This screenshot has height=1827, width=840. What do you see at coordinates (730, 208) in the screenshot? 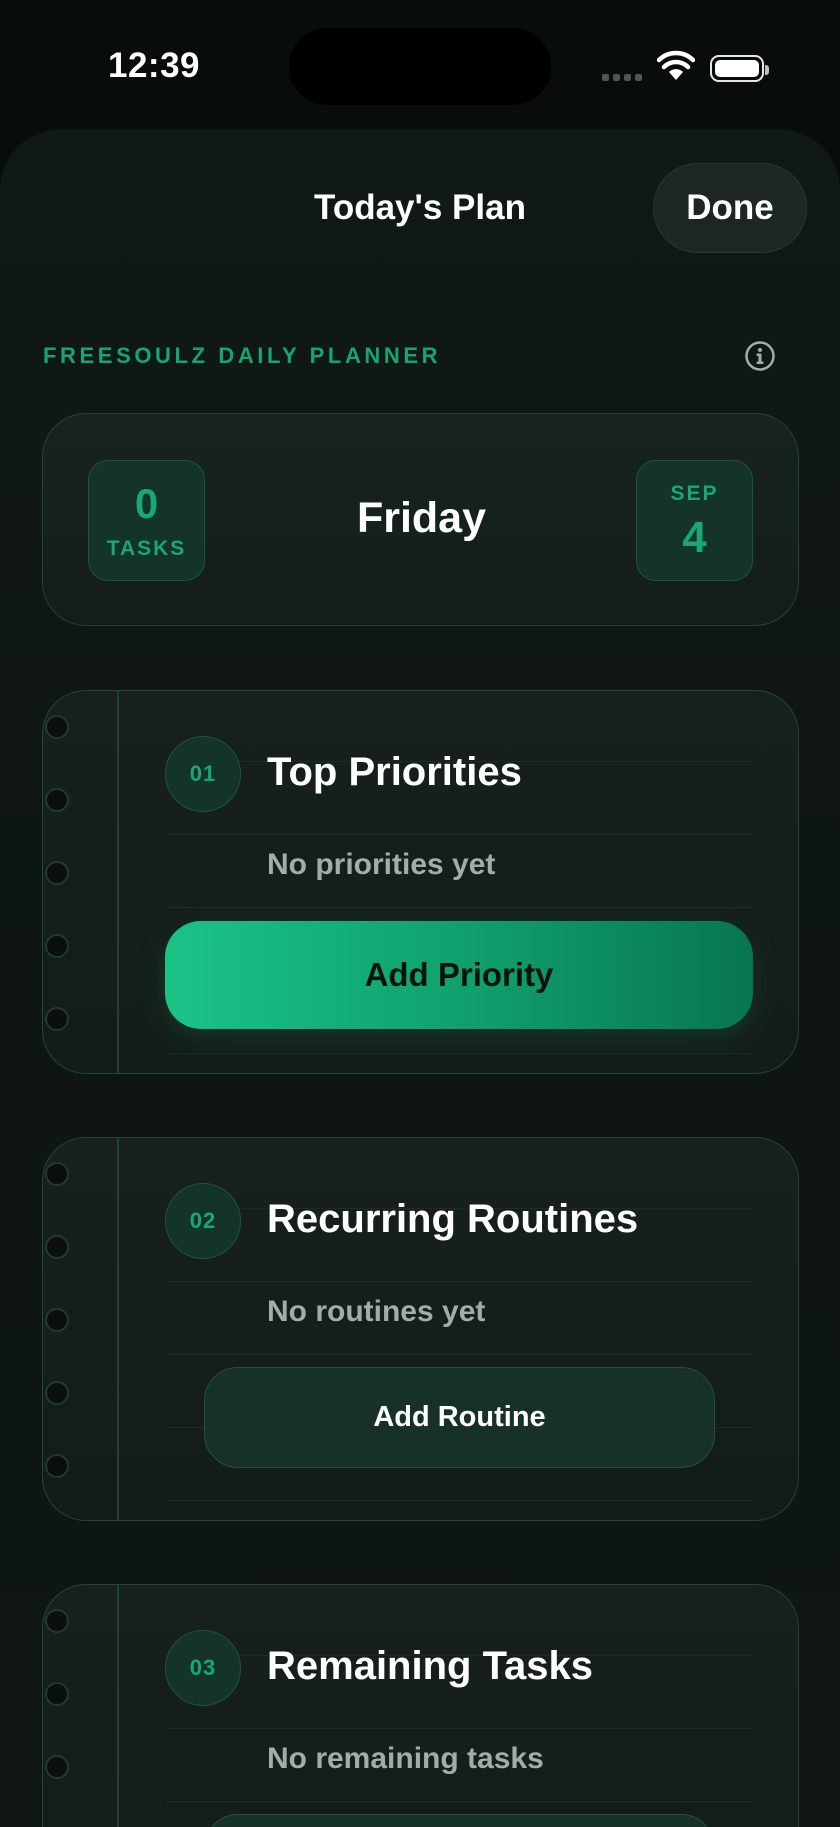
I see `done-button: Done` at bounding box center [730, 208].